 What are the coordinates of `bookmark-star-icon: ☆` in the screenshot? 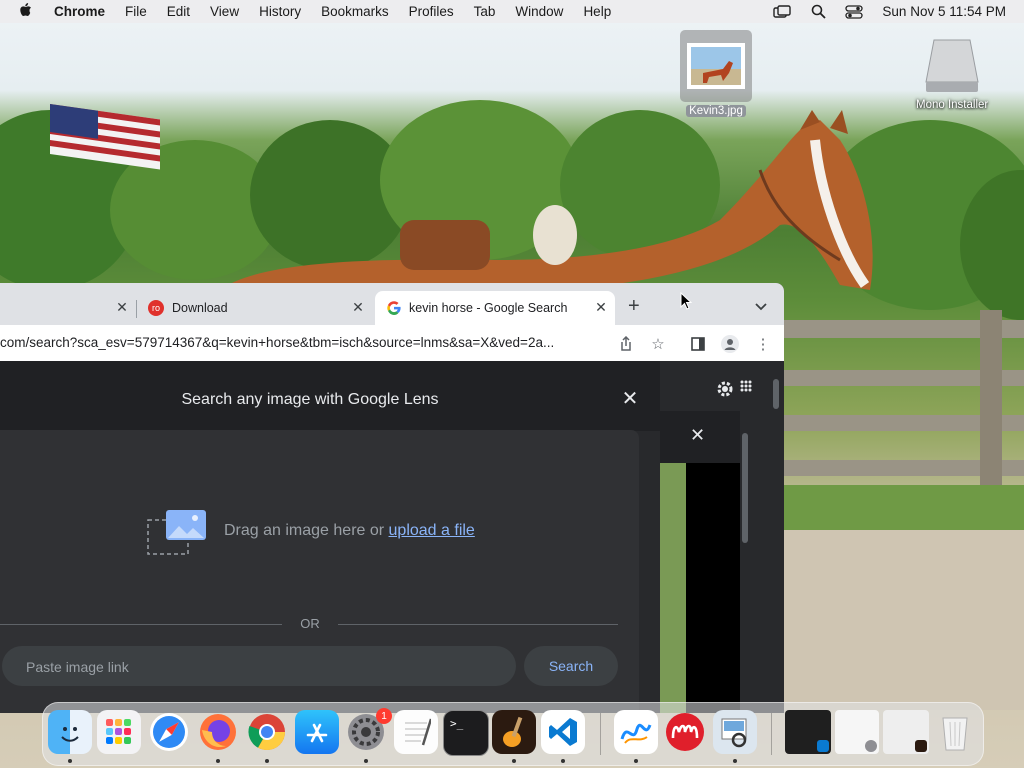 It's located at (658, 344).